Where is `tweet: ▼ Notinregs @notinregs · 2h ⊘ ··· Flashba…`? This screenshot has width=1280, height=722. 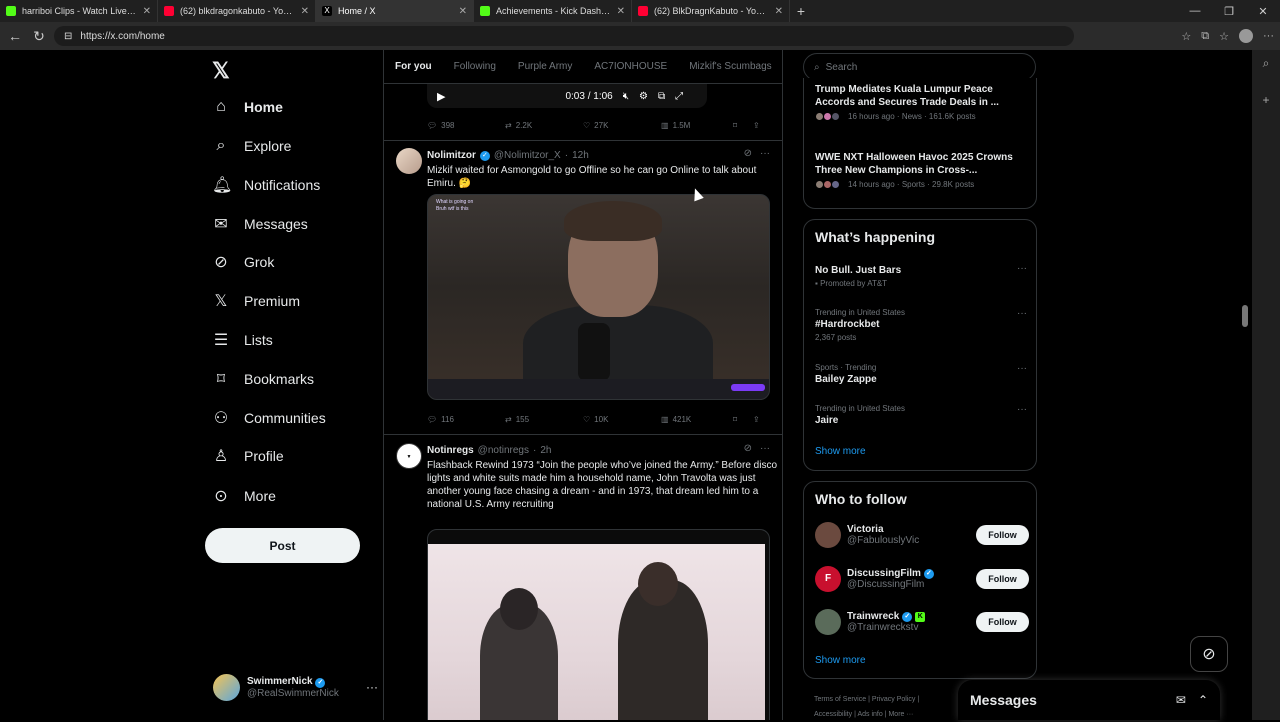
tweet: ▼ Notinregs @notinregs · 2h ⊘ ··· Flashba… is located at coordinates (583, 581).